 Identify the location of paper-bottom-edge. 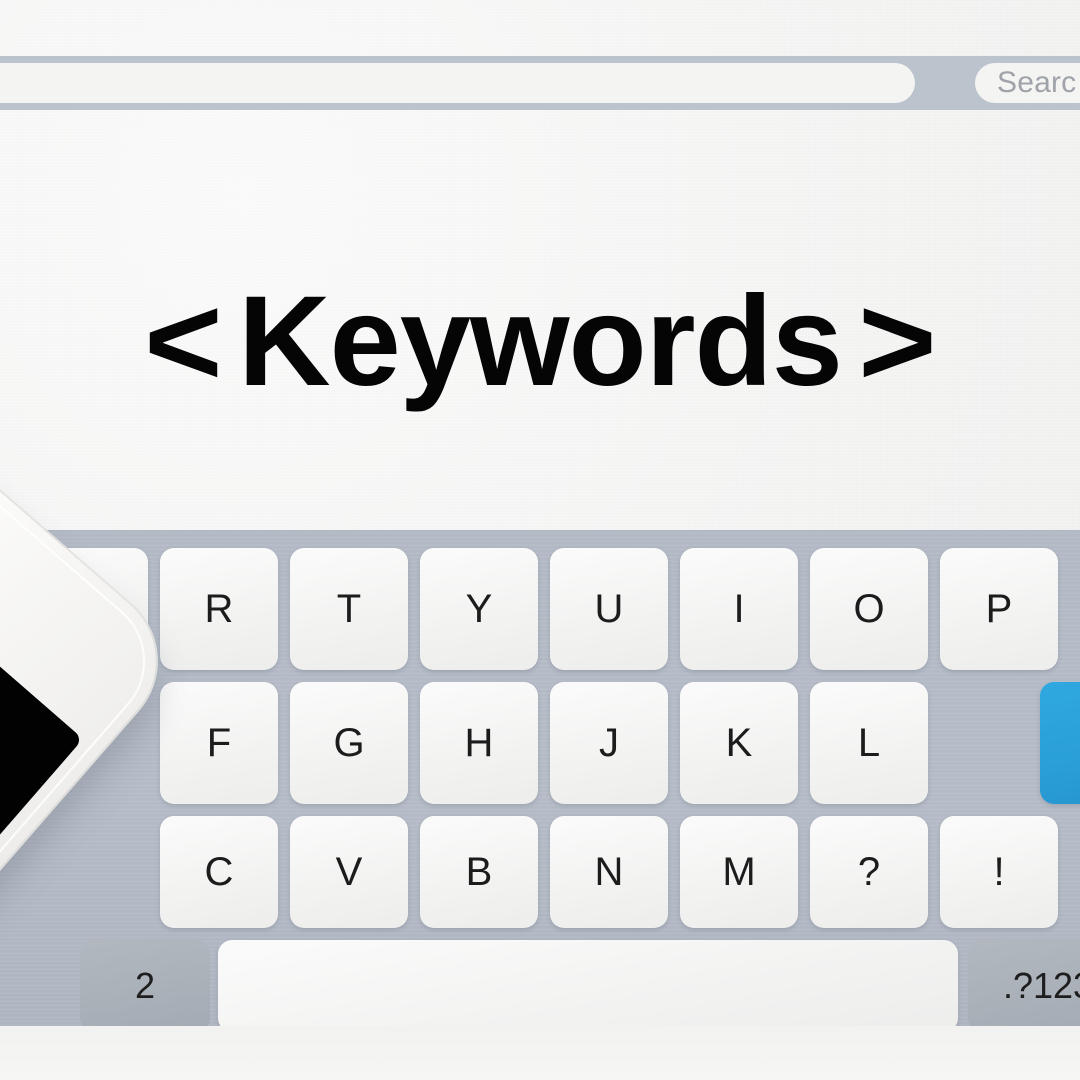
(540, 1053).